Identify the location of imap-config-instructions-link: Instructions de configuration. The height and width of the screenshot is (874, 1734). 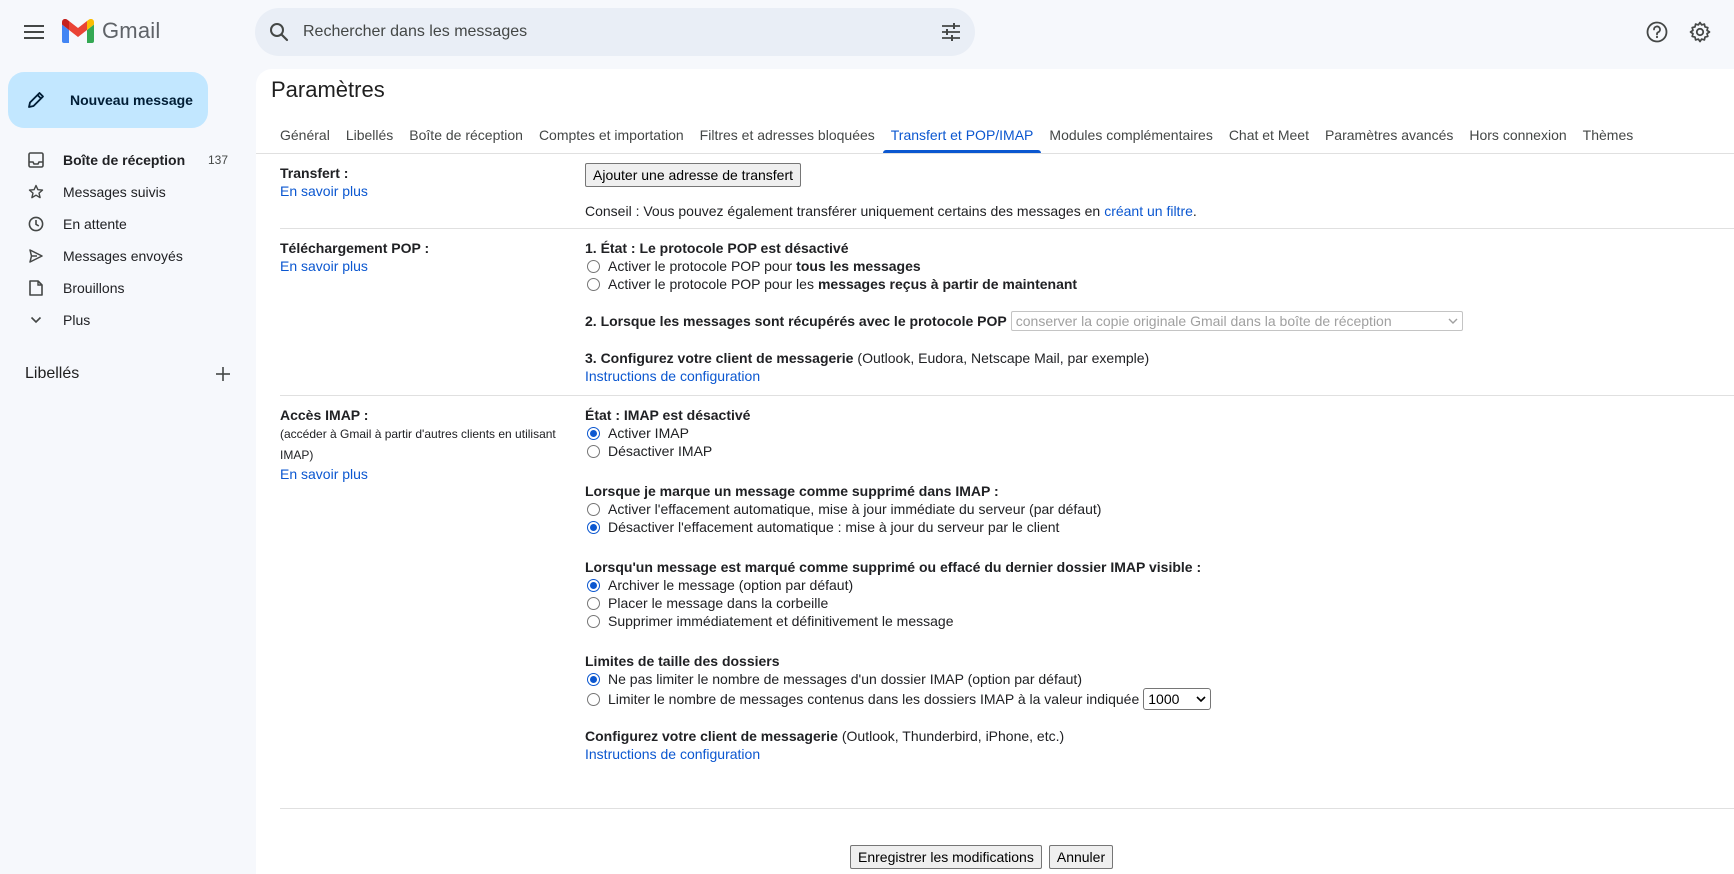
(672, 754).